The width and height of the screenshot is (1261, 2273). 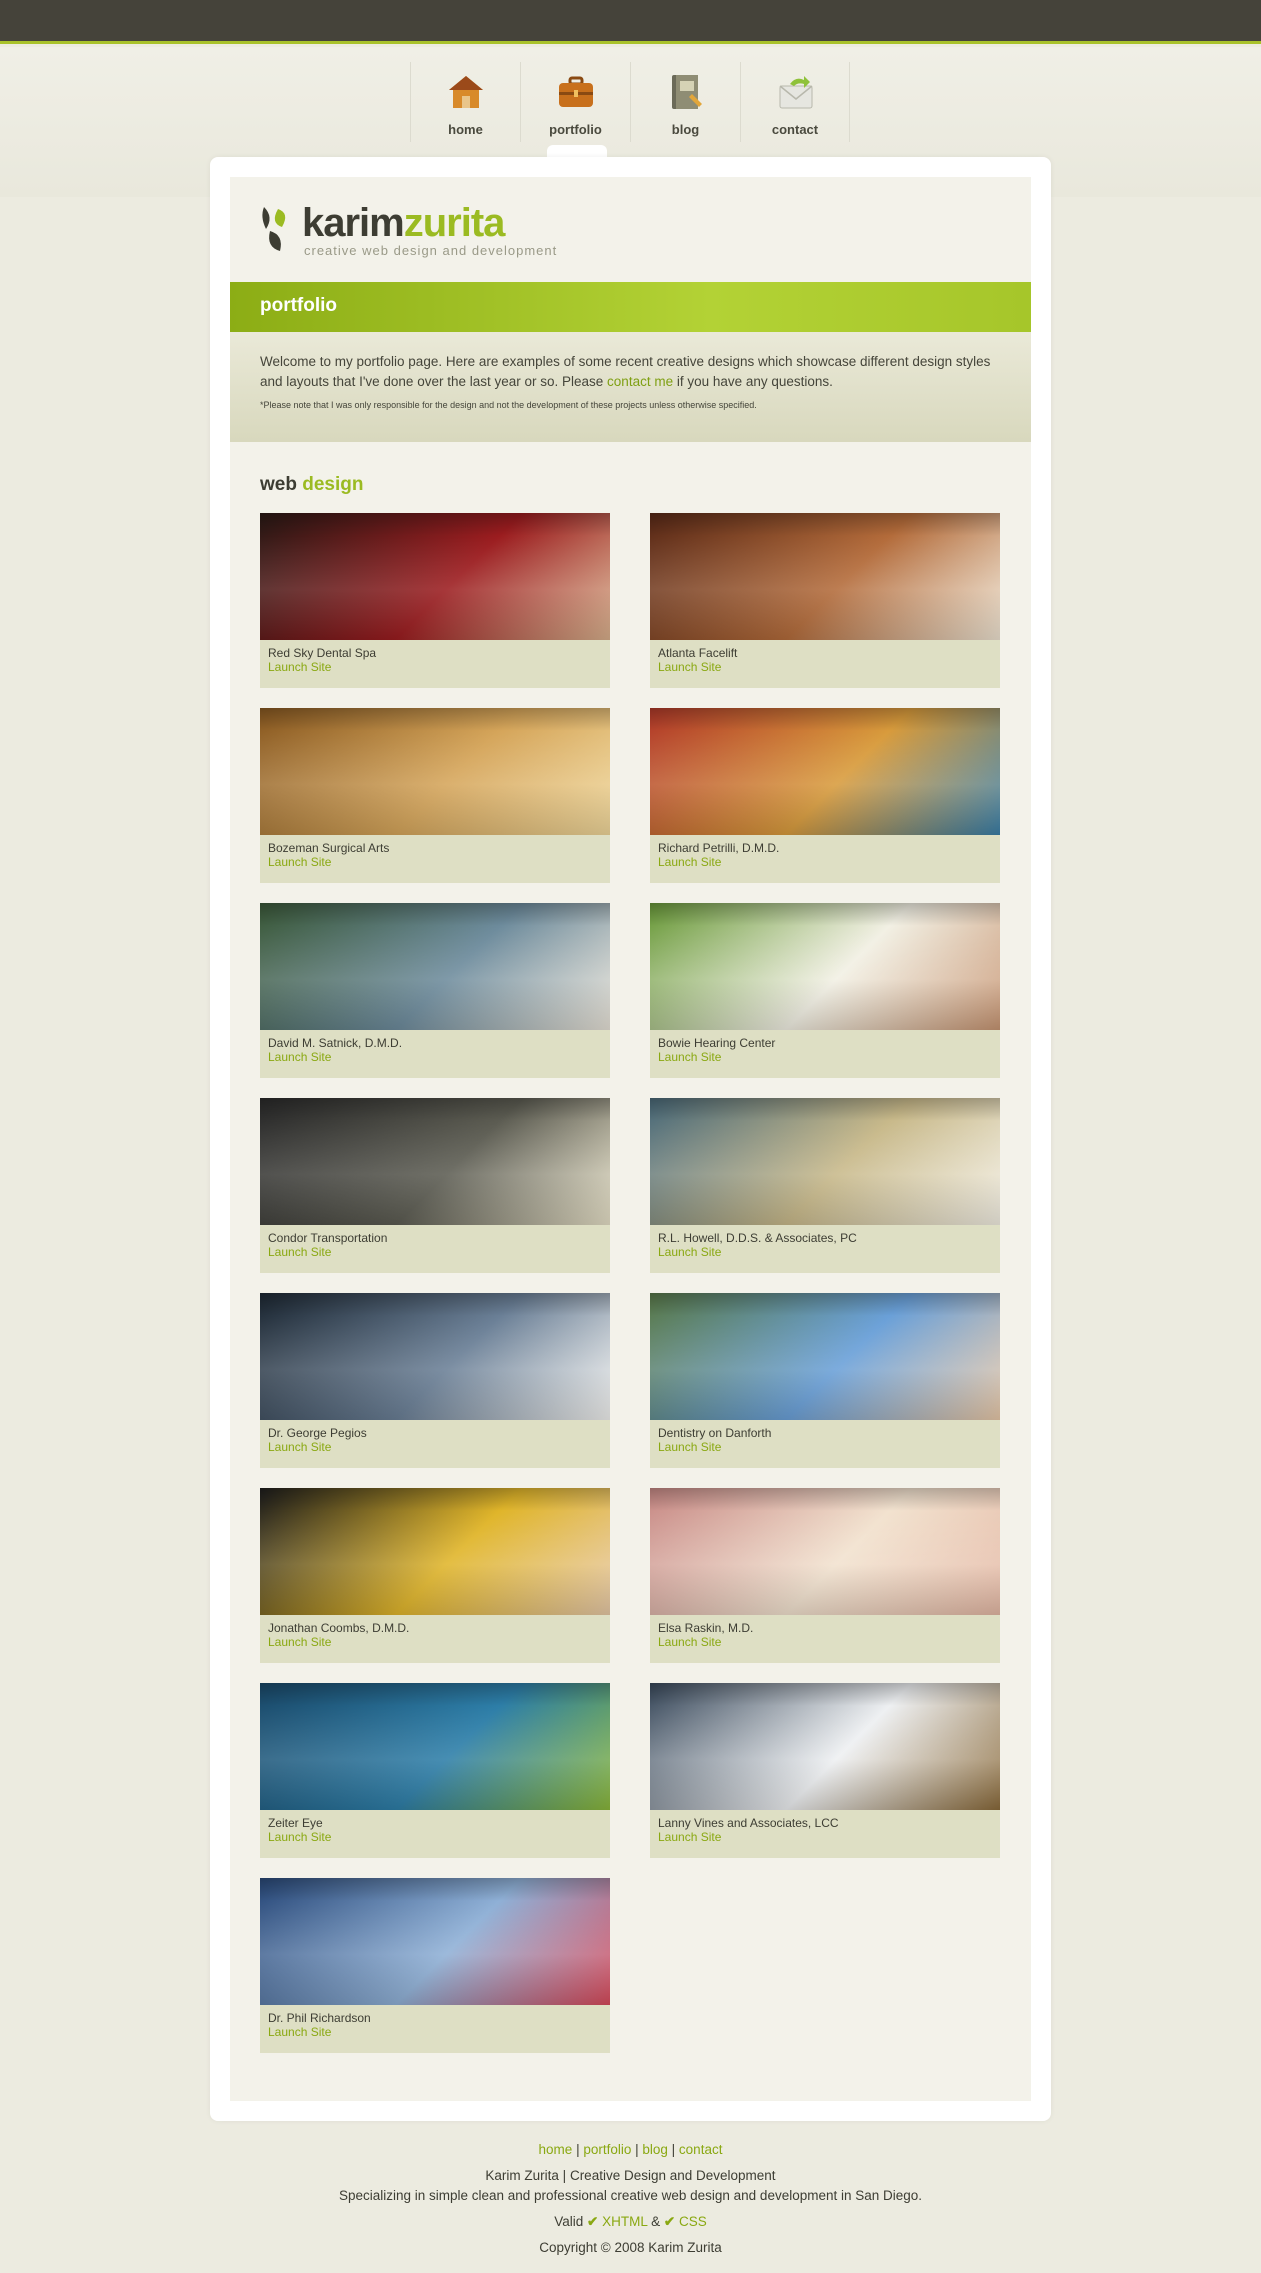 What do you see at coordinates (328, 1238) in the screenshot?
I see `project-name: Condor Transportation` at bounding box center [328, 1238].